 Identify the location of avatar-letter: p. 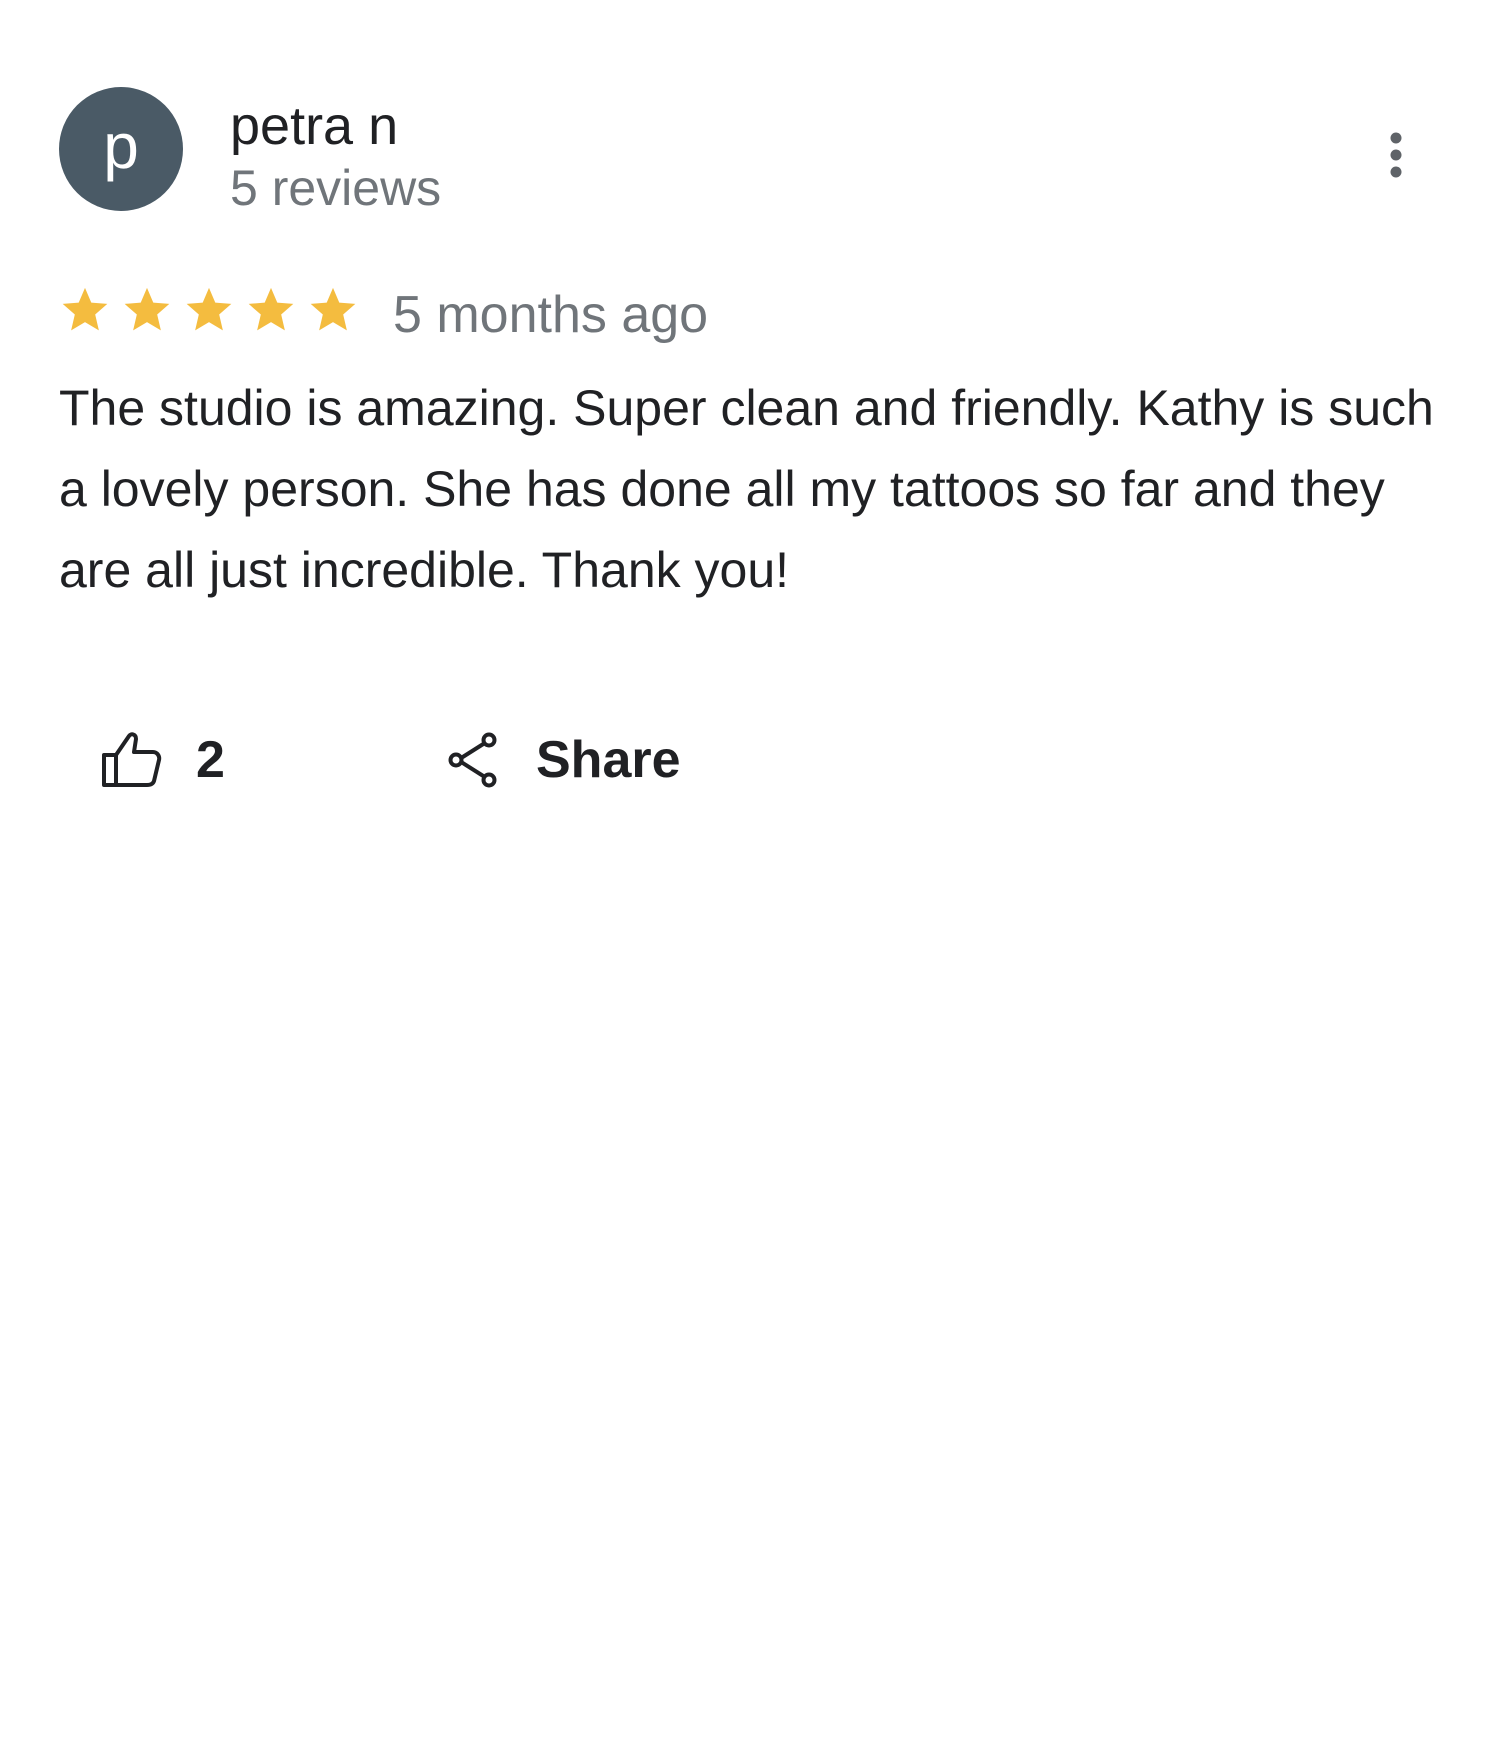
(121, 146).